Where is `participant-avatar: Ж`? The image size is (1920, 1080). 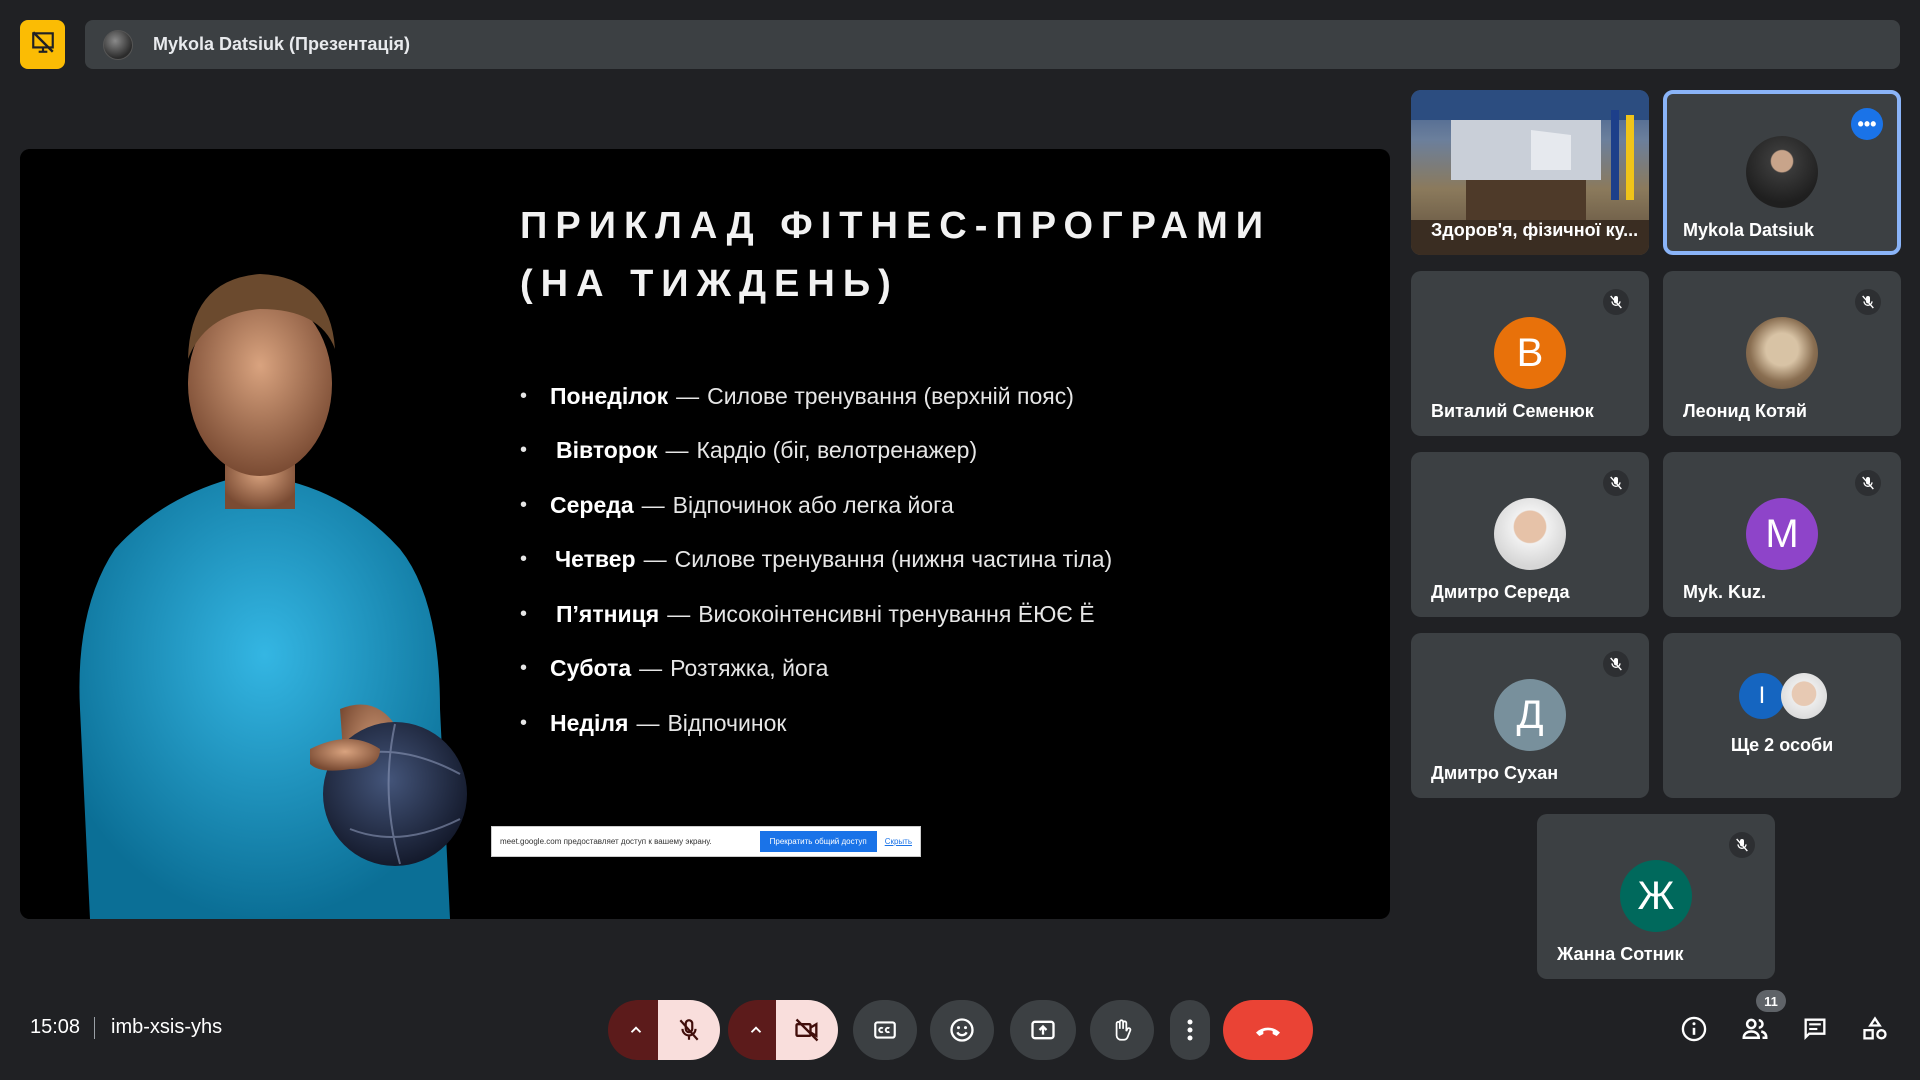 participant-avatar: Ж is located at coordinates (1656, 896).